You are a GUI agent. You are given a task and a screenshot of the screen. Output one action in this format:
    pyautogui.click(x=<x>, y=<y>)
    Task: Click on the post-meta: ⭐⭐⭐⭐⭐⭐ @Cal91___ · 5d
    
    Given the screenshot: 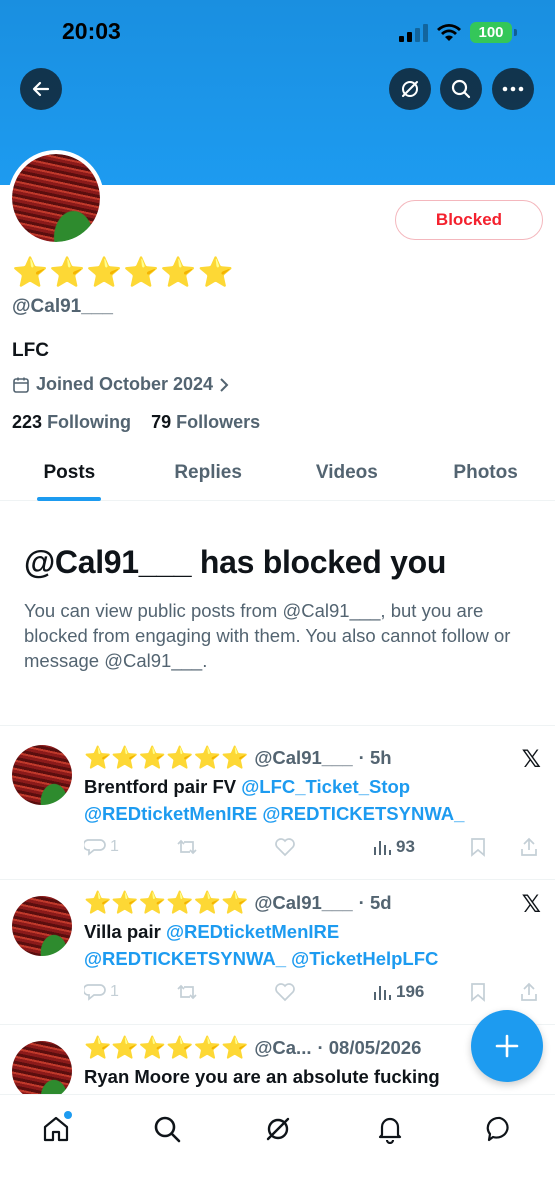 What is the action you would take?
    pyautogui.click(x=238, y=903)
    